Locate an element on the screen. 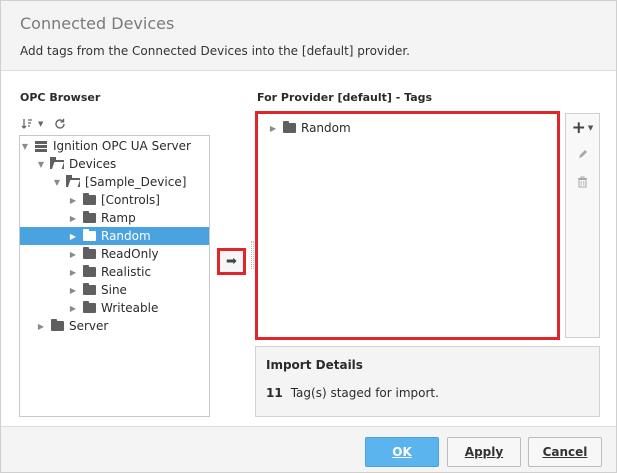 The image size is (617, 473). tree-item-label: Server is located at coordinates (89, 326).